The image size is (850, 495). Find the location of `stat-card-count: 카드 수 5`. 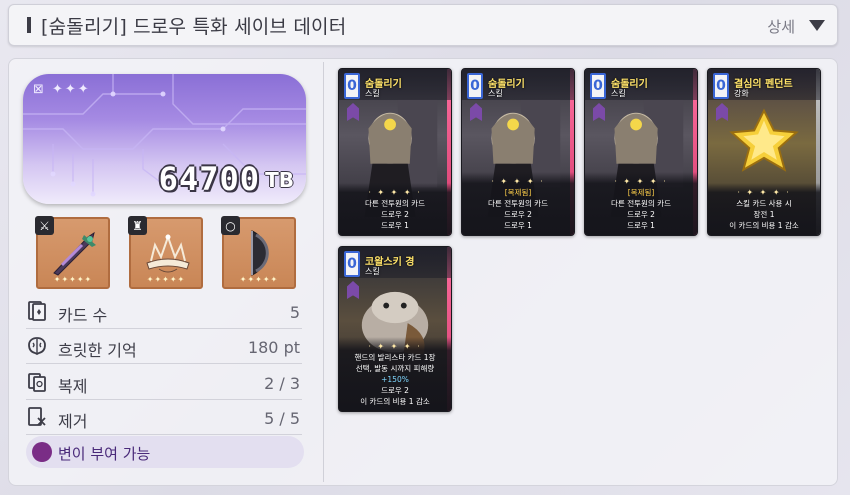

stat-card-count: 카드 수 5 is located at coordinates (164, 312).